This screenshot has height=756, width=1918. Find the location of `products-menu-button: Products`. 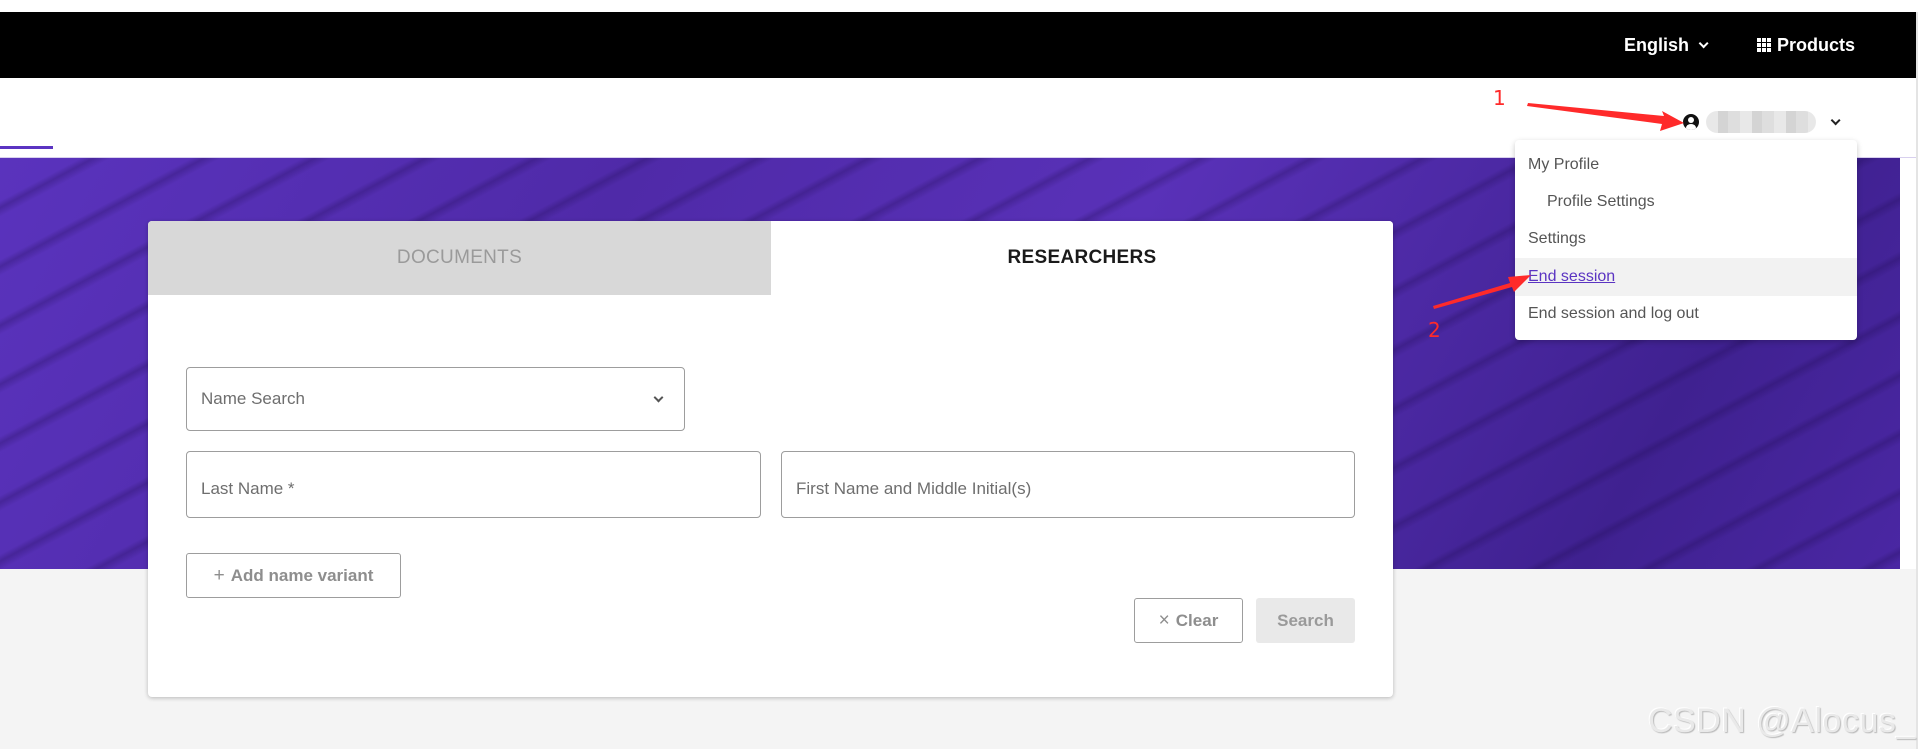

products-menu-button: Products is located at coordinates (1806, 45).